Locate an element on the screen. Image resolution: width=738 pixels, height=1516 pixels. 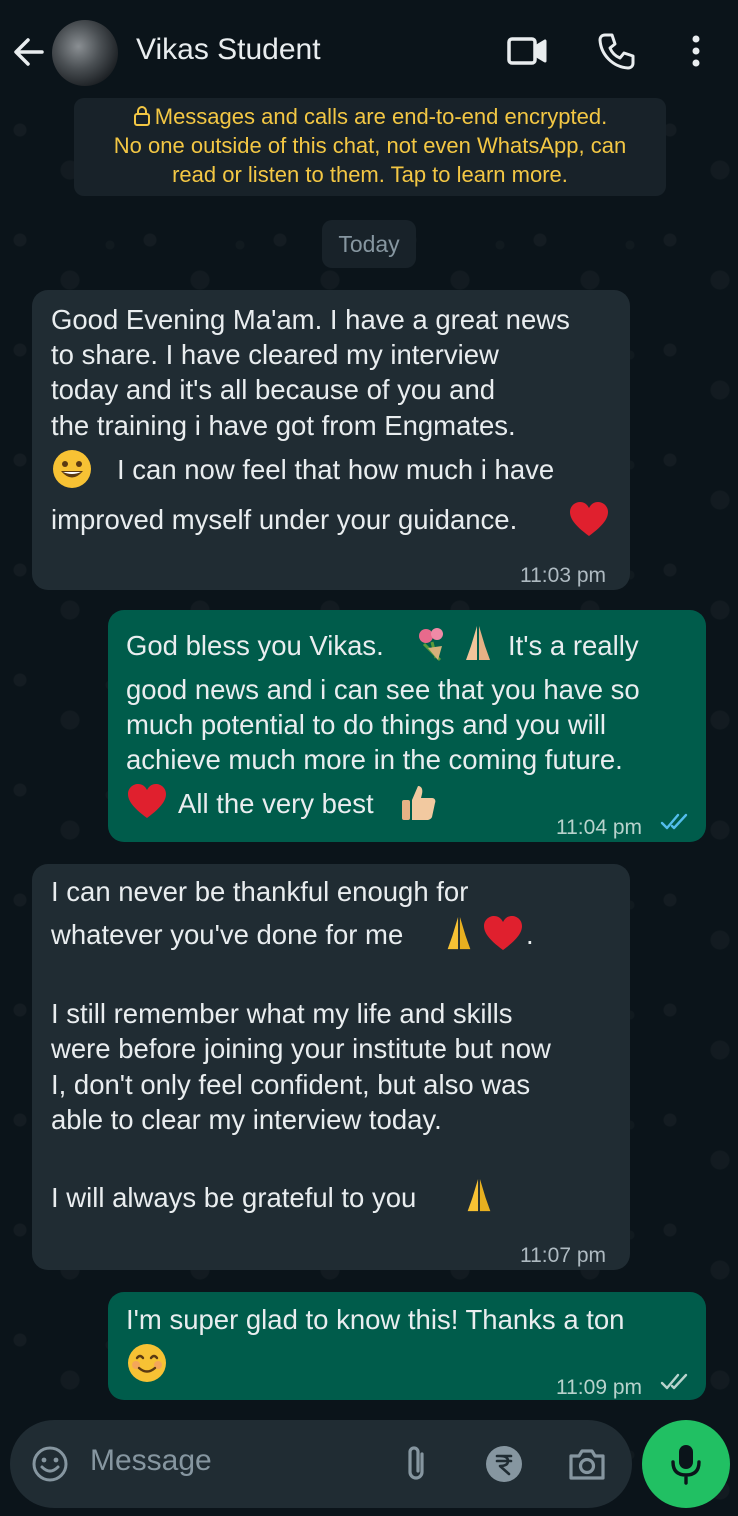
bouquet-emoji-icon is located at coordinates (431, 645).